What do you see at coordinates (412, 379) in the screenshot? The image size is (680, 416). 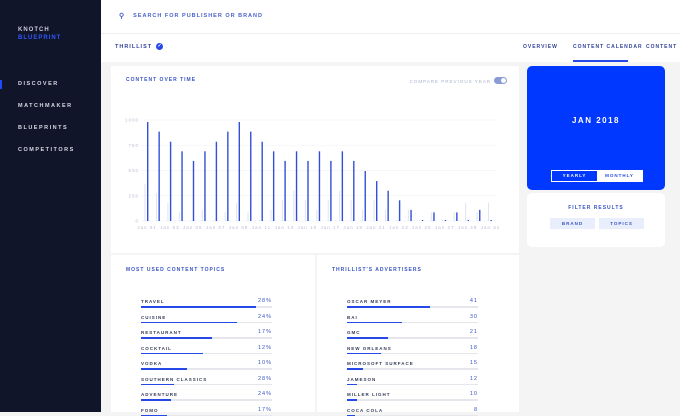 I see `list-item: JAMESON12` at bounding box center [412, 379].